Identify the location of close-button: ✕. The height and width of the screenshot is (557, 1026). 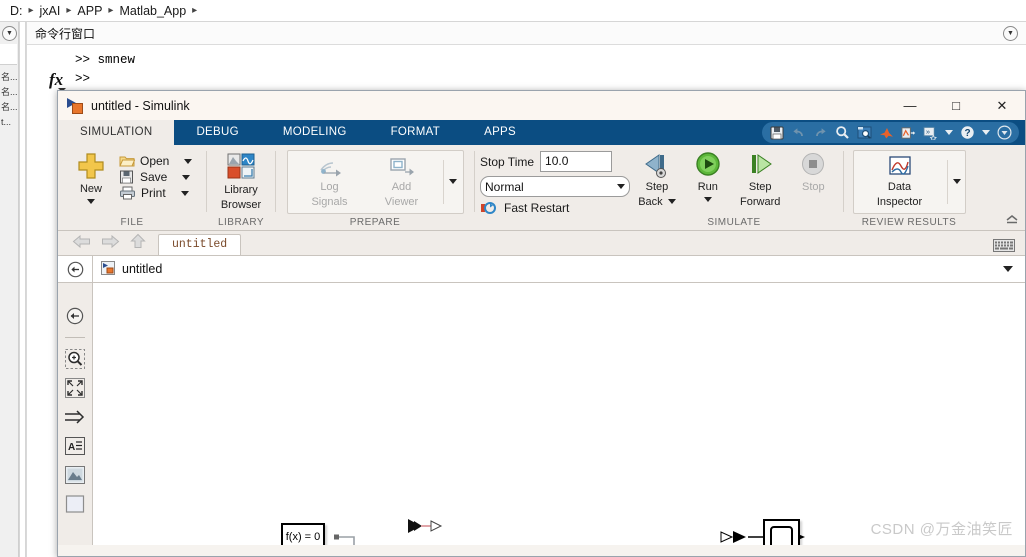
(1002, 105).